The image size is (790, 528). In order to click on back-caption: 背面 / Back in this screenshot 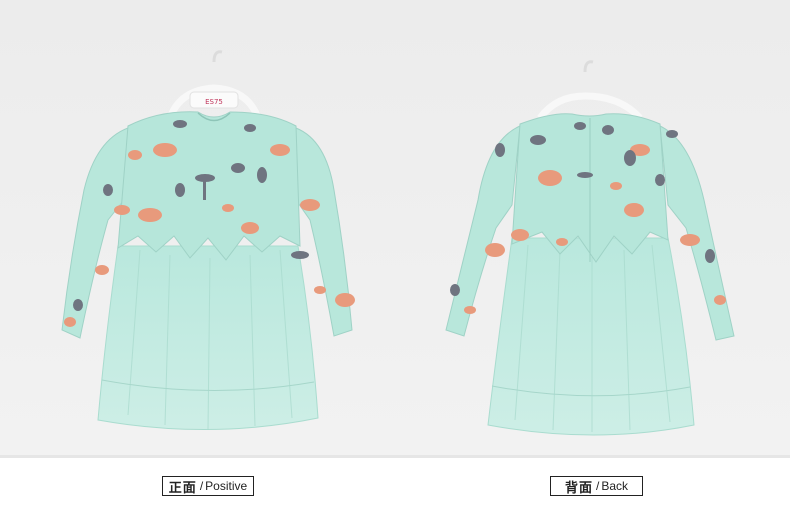, I will do `click(596, 486)`.